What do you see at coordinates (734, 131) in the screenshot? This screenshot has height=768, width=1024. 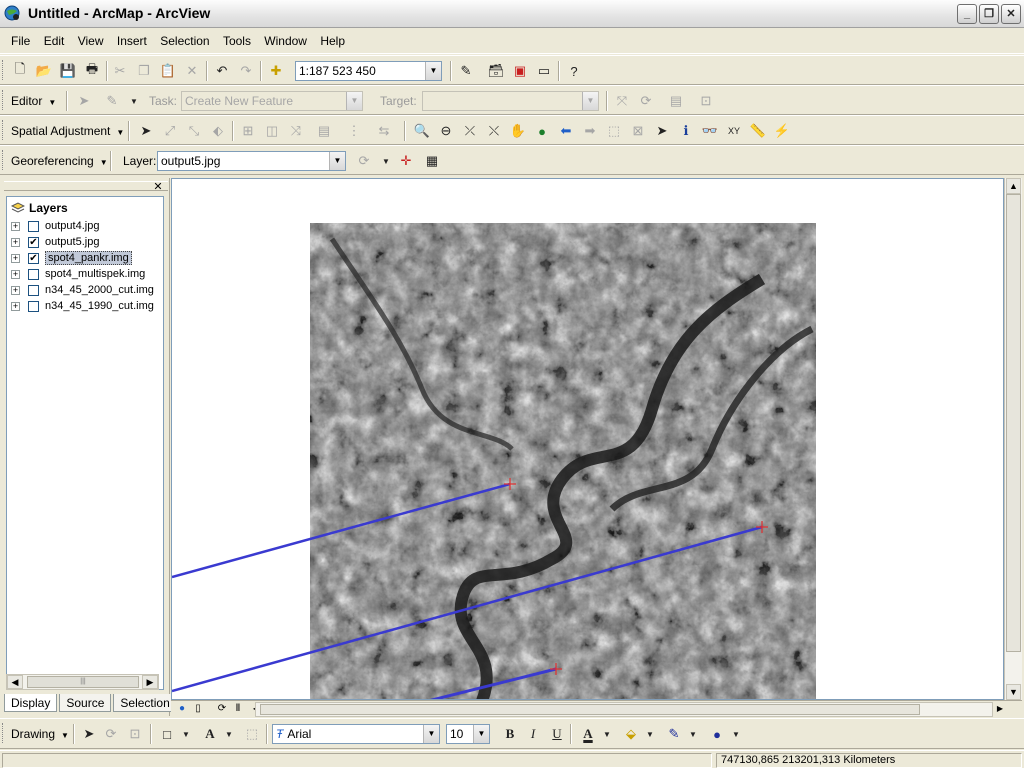 I see `go-to-xy-icon: XY` at bounding box center [734, 131].